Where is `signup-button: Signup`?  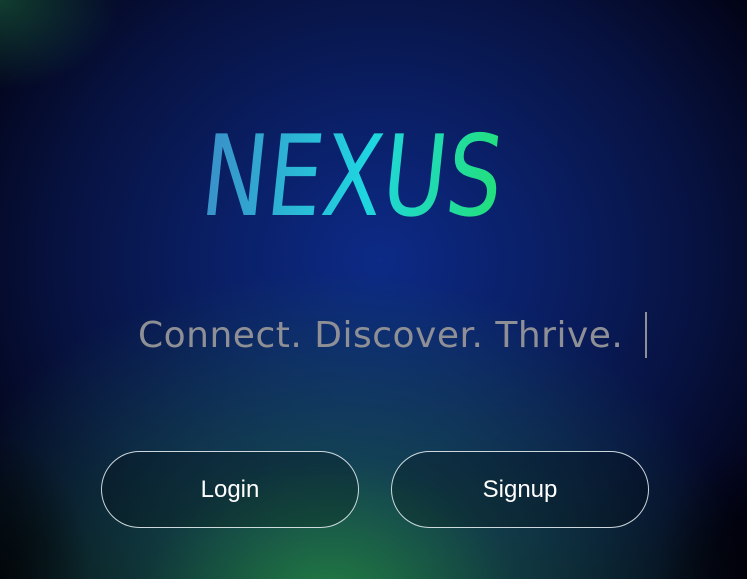 signup-button: Signup is located at coordinates (520, 489).